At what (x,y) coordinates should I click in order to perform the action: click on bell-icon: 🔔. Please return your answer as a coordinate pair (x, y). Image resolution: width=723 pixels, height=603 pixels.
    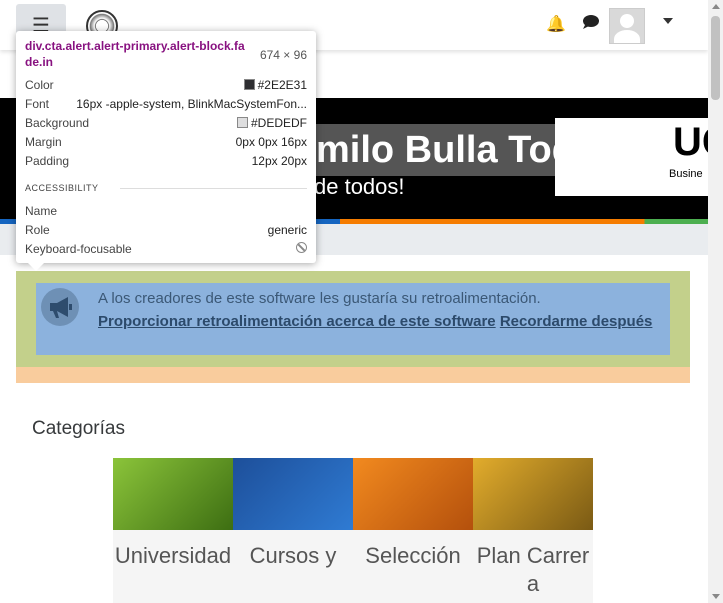
    Looking at the image, I should click on (556, 23).